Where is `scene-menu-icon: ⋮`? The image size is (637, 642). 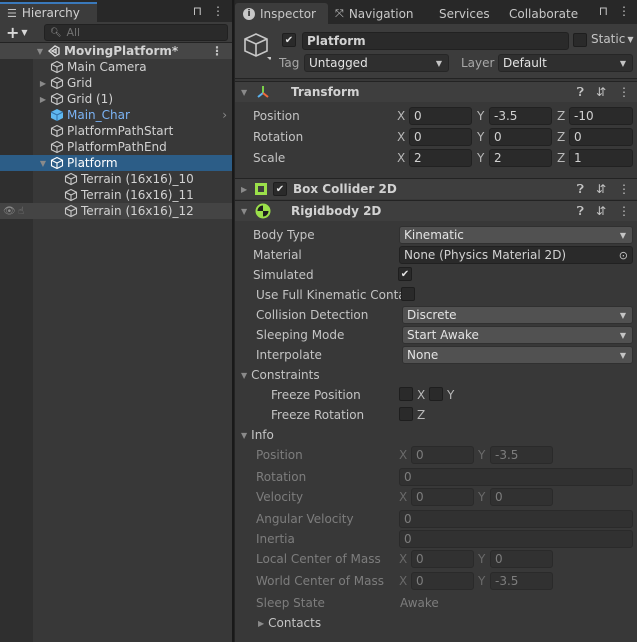
scene-menu-icon: ⋮ is located at coordinates (217, 51).